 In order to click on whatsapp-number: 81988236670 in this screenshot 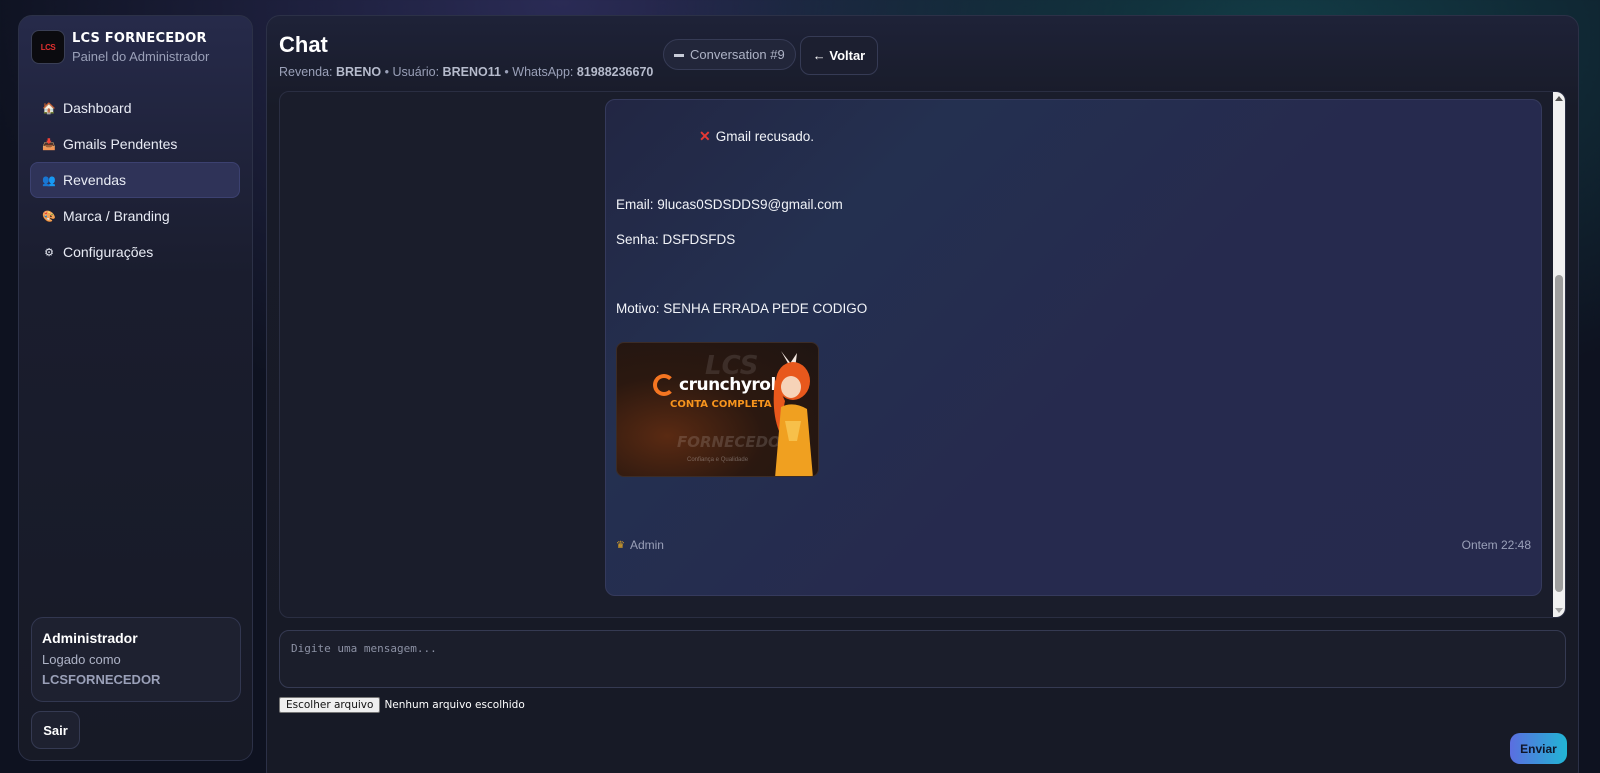, I will do `click(615, 72)`.